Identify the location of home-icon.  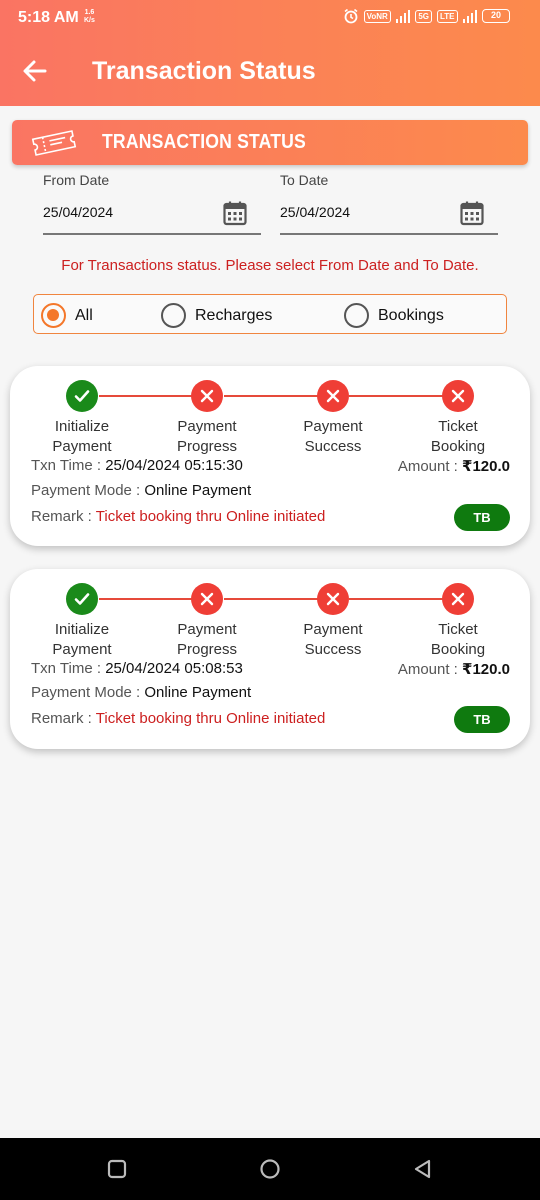
(270, 1169).